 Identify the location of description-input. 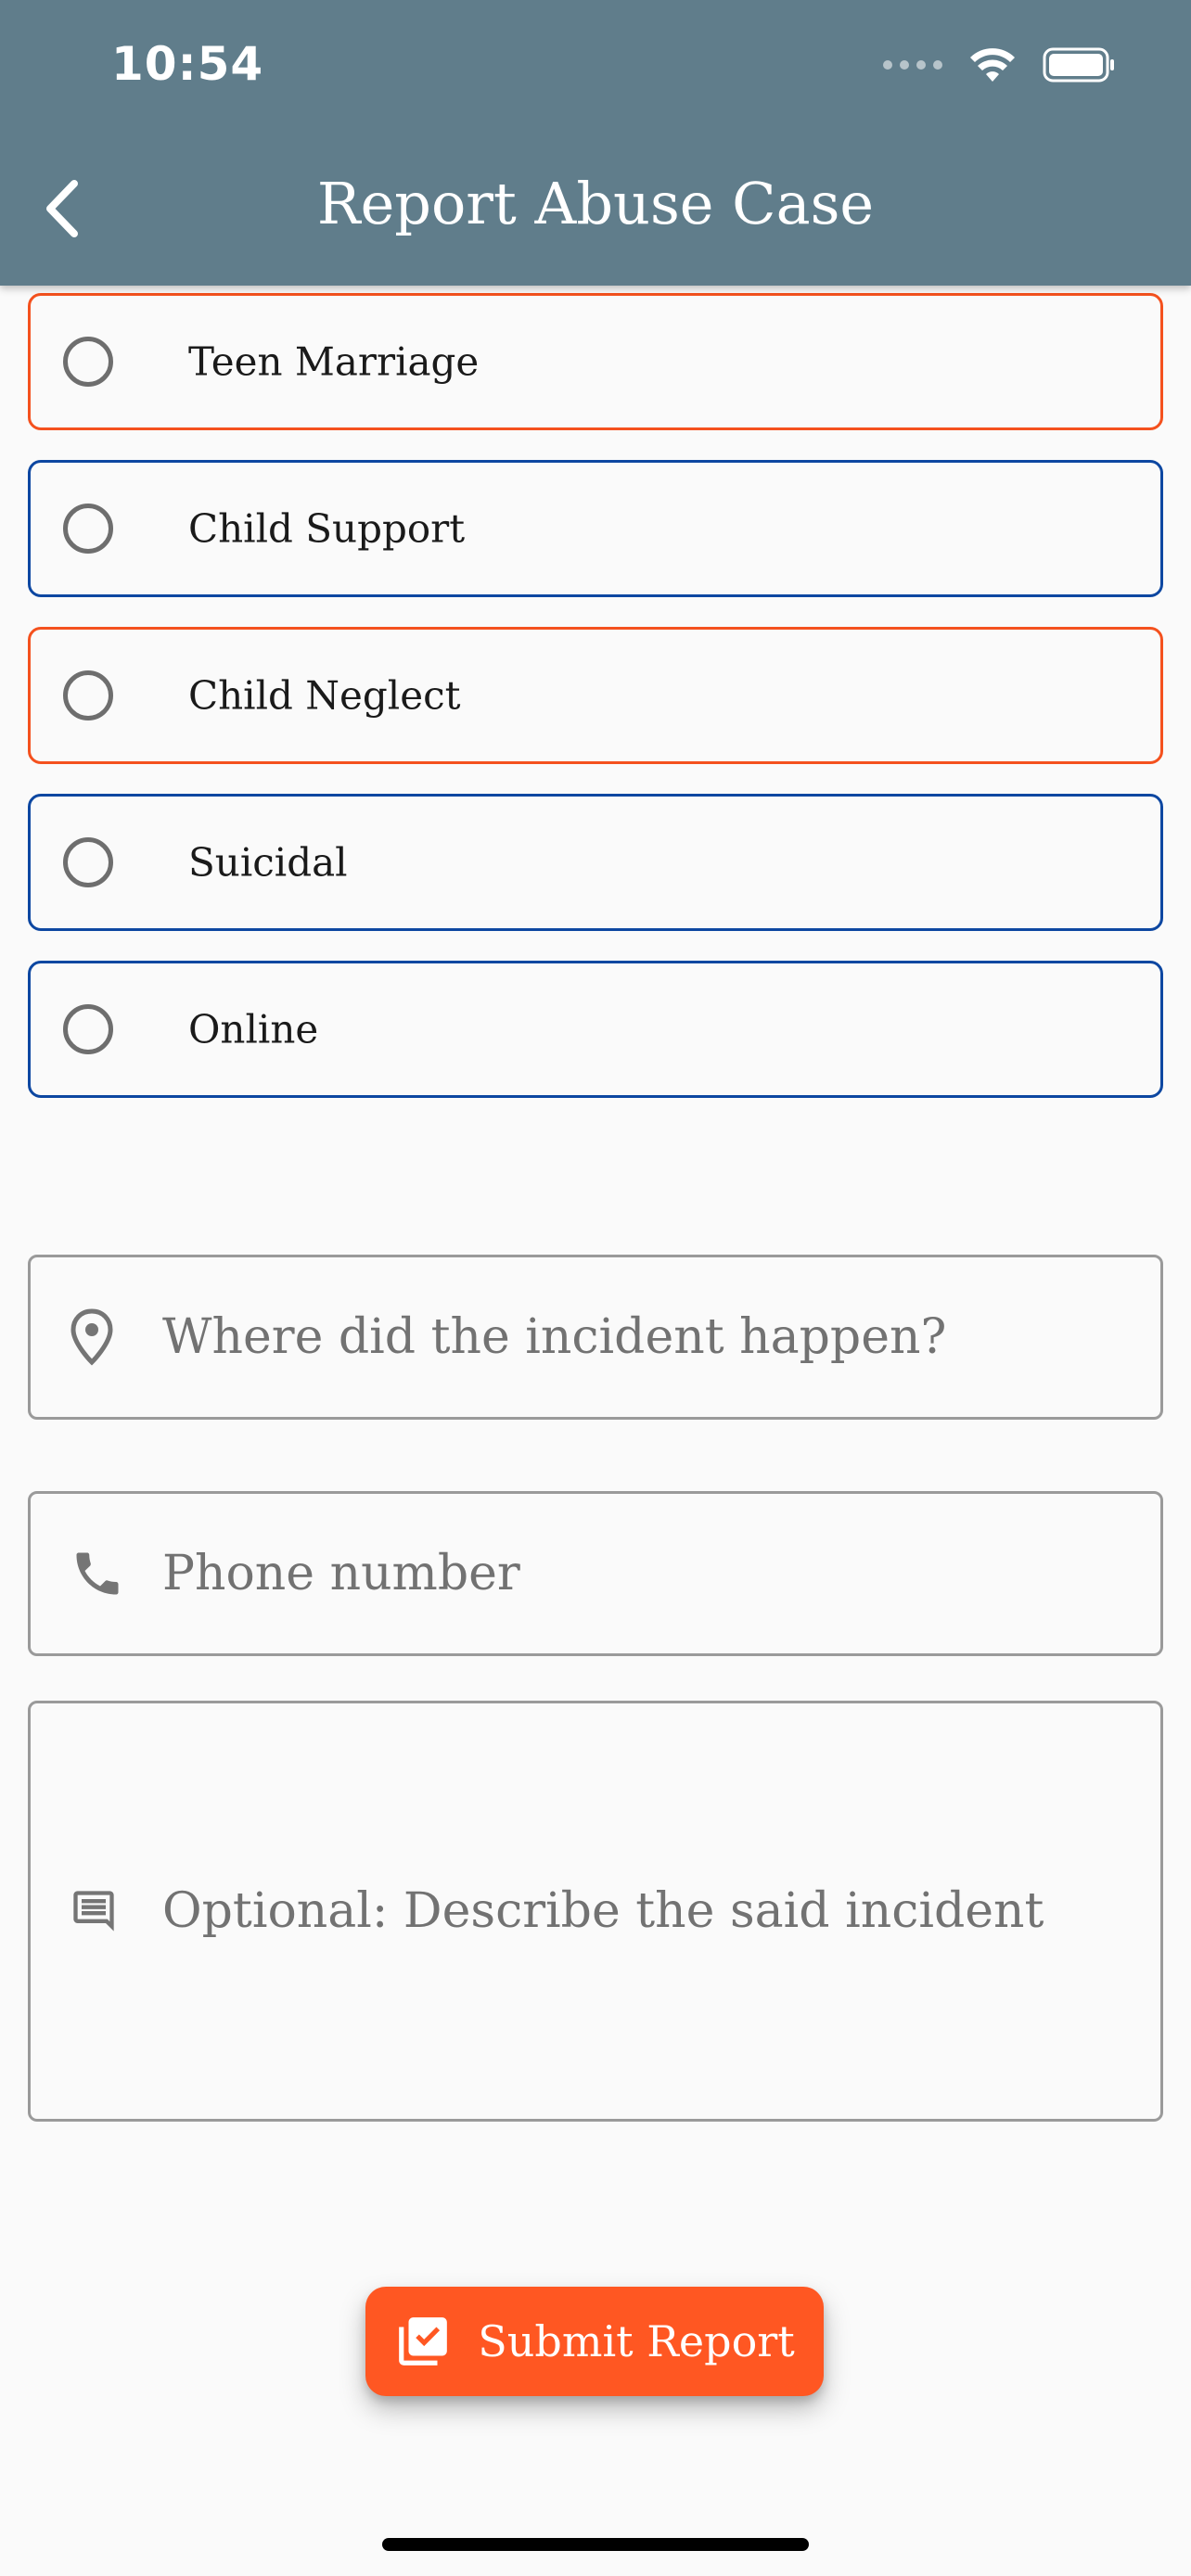
(647, 1911).